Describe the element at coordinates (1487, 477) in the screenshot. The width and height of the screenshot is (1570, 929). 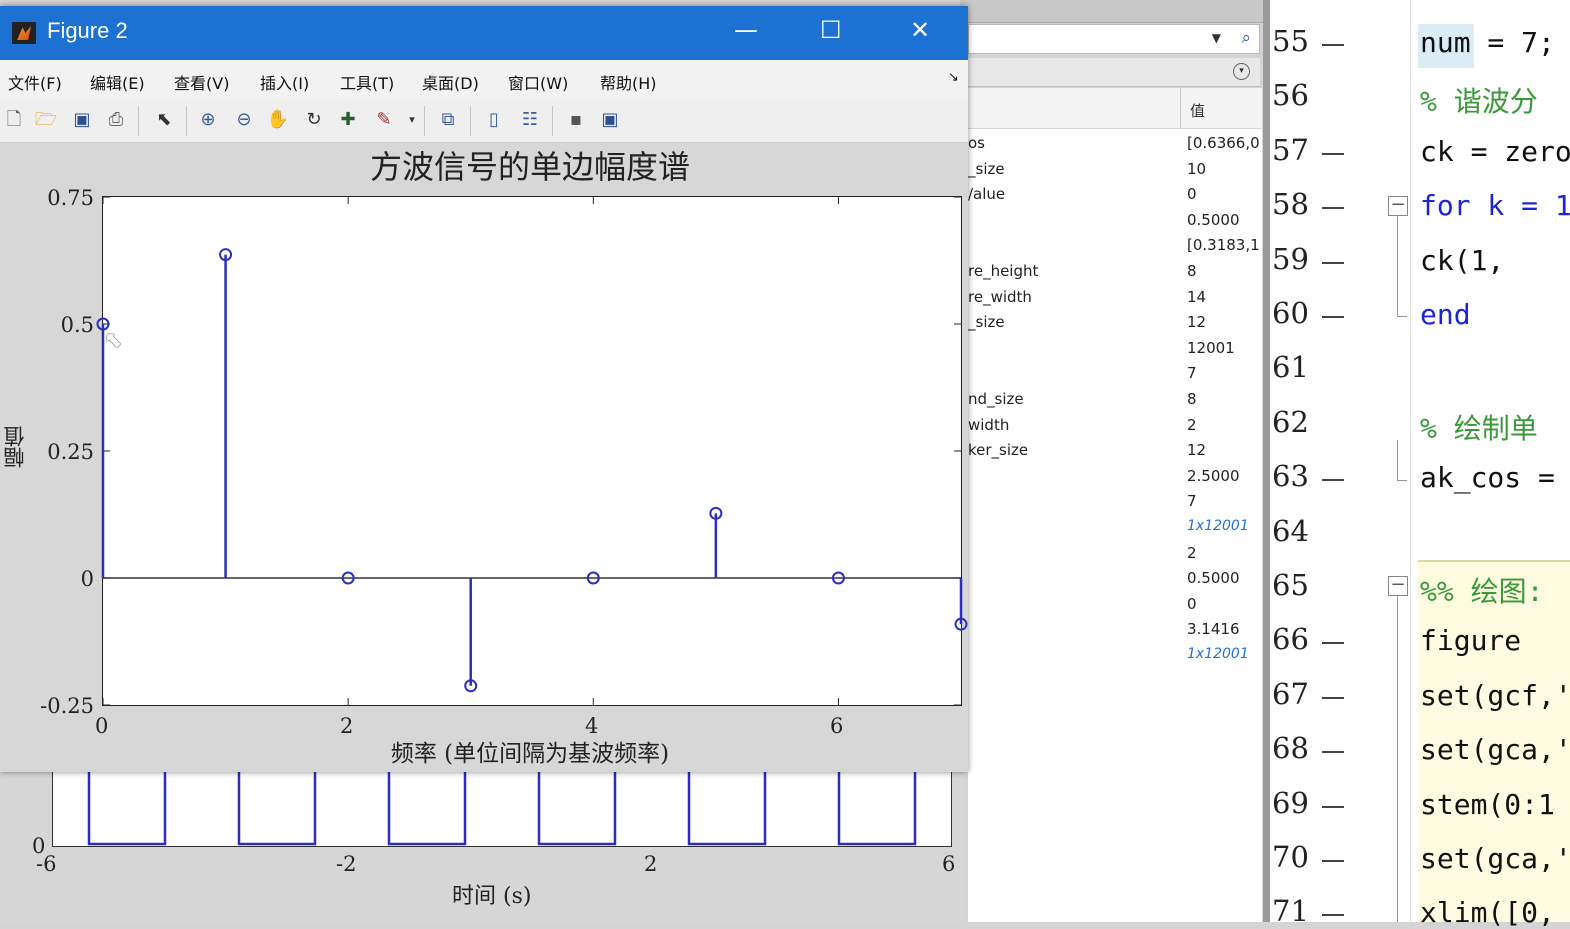
I see `code-line: ak_cos =` at that location.